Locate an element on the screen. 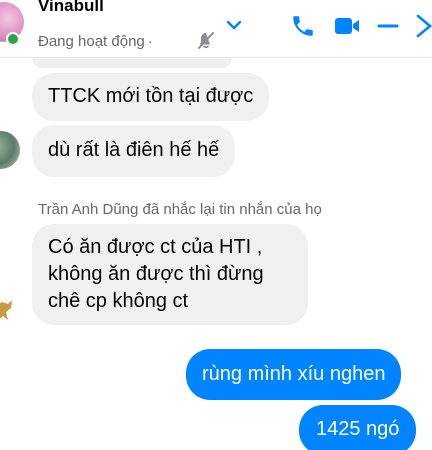 The width and height of the screenshot is (432, 450). phone-icon is located at coordinates (303, 26).